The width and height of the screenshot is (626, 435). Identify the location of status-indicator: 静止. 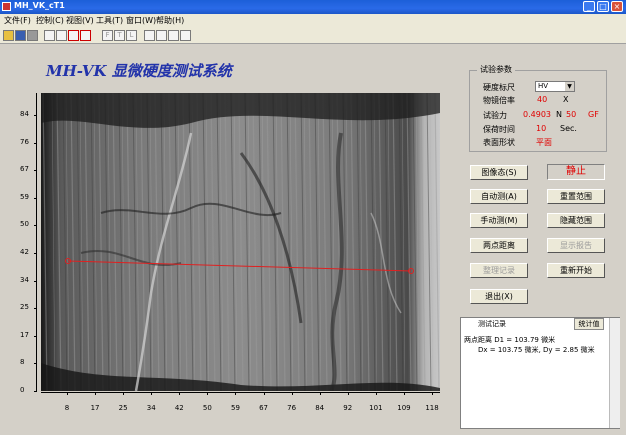
(576, 172).